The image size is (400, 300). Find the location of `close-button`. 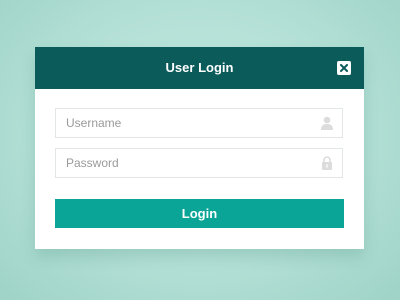

close-button is located at coordinates (344, 68).